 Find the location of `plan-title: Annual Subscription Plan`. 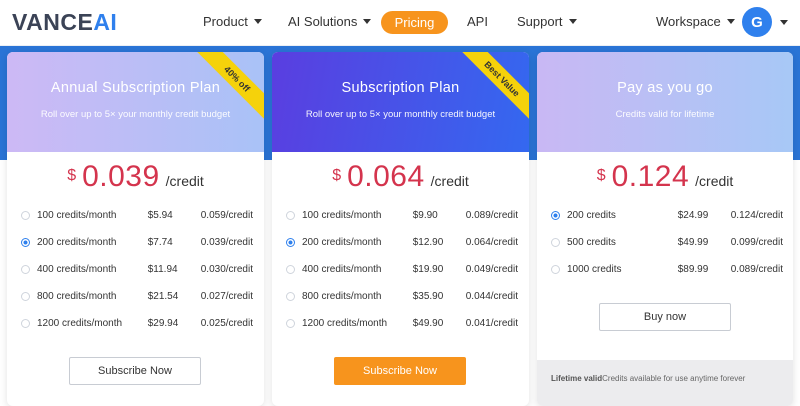

plan-title: Annual Subscription Plan is located at coordinates (135, 88).